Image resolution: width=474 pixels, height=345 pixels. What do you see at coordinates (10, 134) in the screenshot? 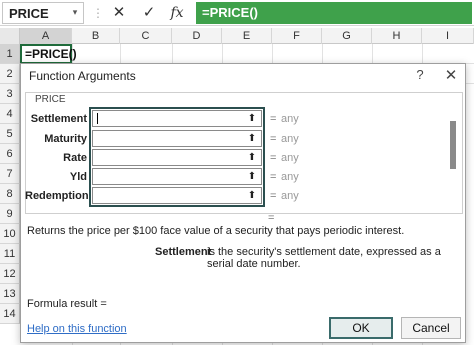
I see `row-header-5: 5` at bounding box center [10, 134].